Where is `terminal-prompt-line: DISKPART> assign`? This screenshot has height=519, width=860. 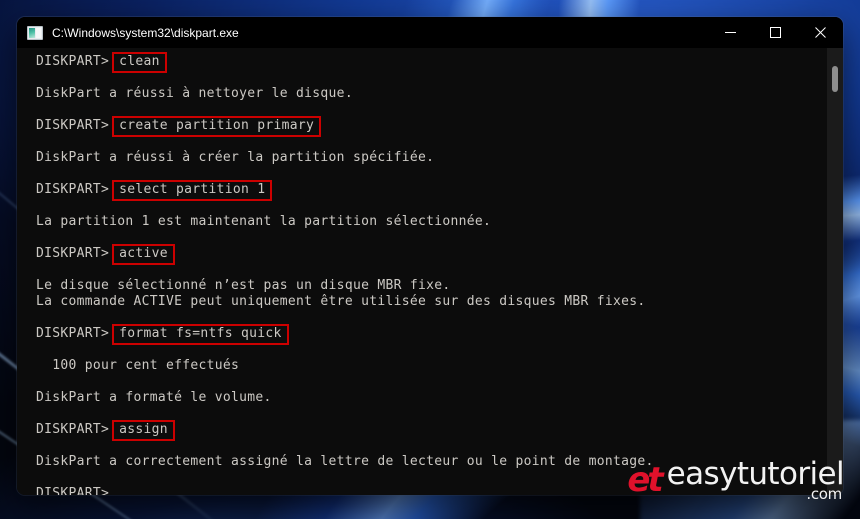
terminal-prompt-line: DISKPART> assign is located at coordinates (423, 430).